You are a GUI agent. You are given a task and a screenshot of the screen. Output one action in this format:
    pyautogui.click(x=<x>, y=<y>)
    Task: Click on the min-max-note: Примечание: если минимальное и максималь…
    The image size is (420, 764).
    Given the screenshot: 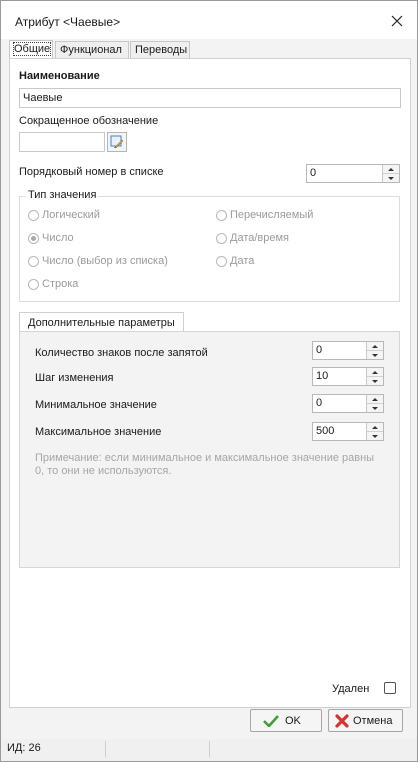 What is the action you would take?
    pyautogui.click(x=205, y=464)
    